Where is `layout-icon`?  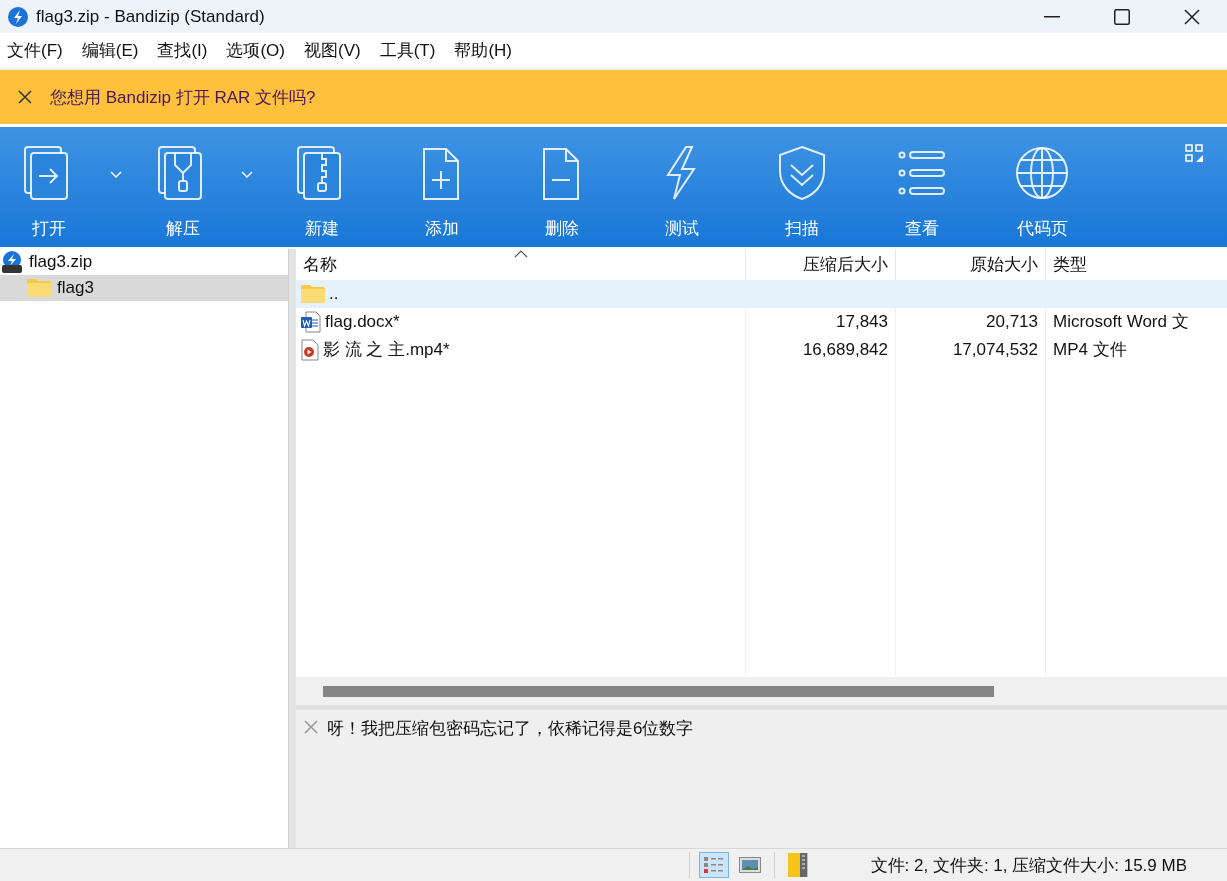 layout-icon is located at coordinates (1195, 154).